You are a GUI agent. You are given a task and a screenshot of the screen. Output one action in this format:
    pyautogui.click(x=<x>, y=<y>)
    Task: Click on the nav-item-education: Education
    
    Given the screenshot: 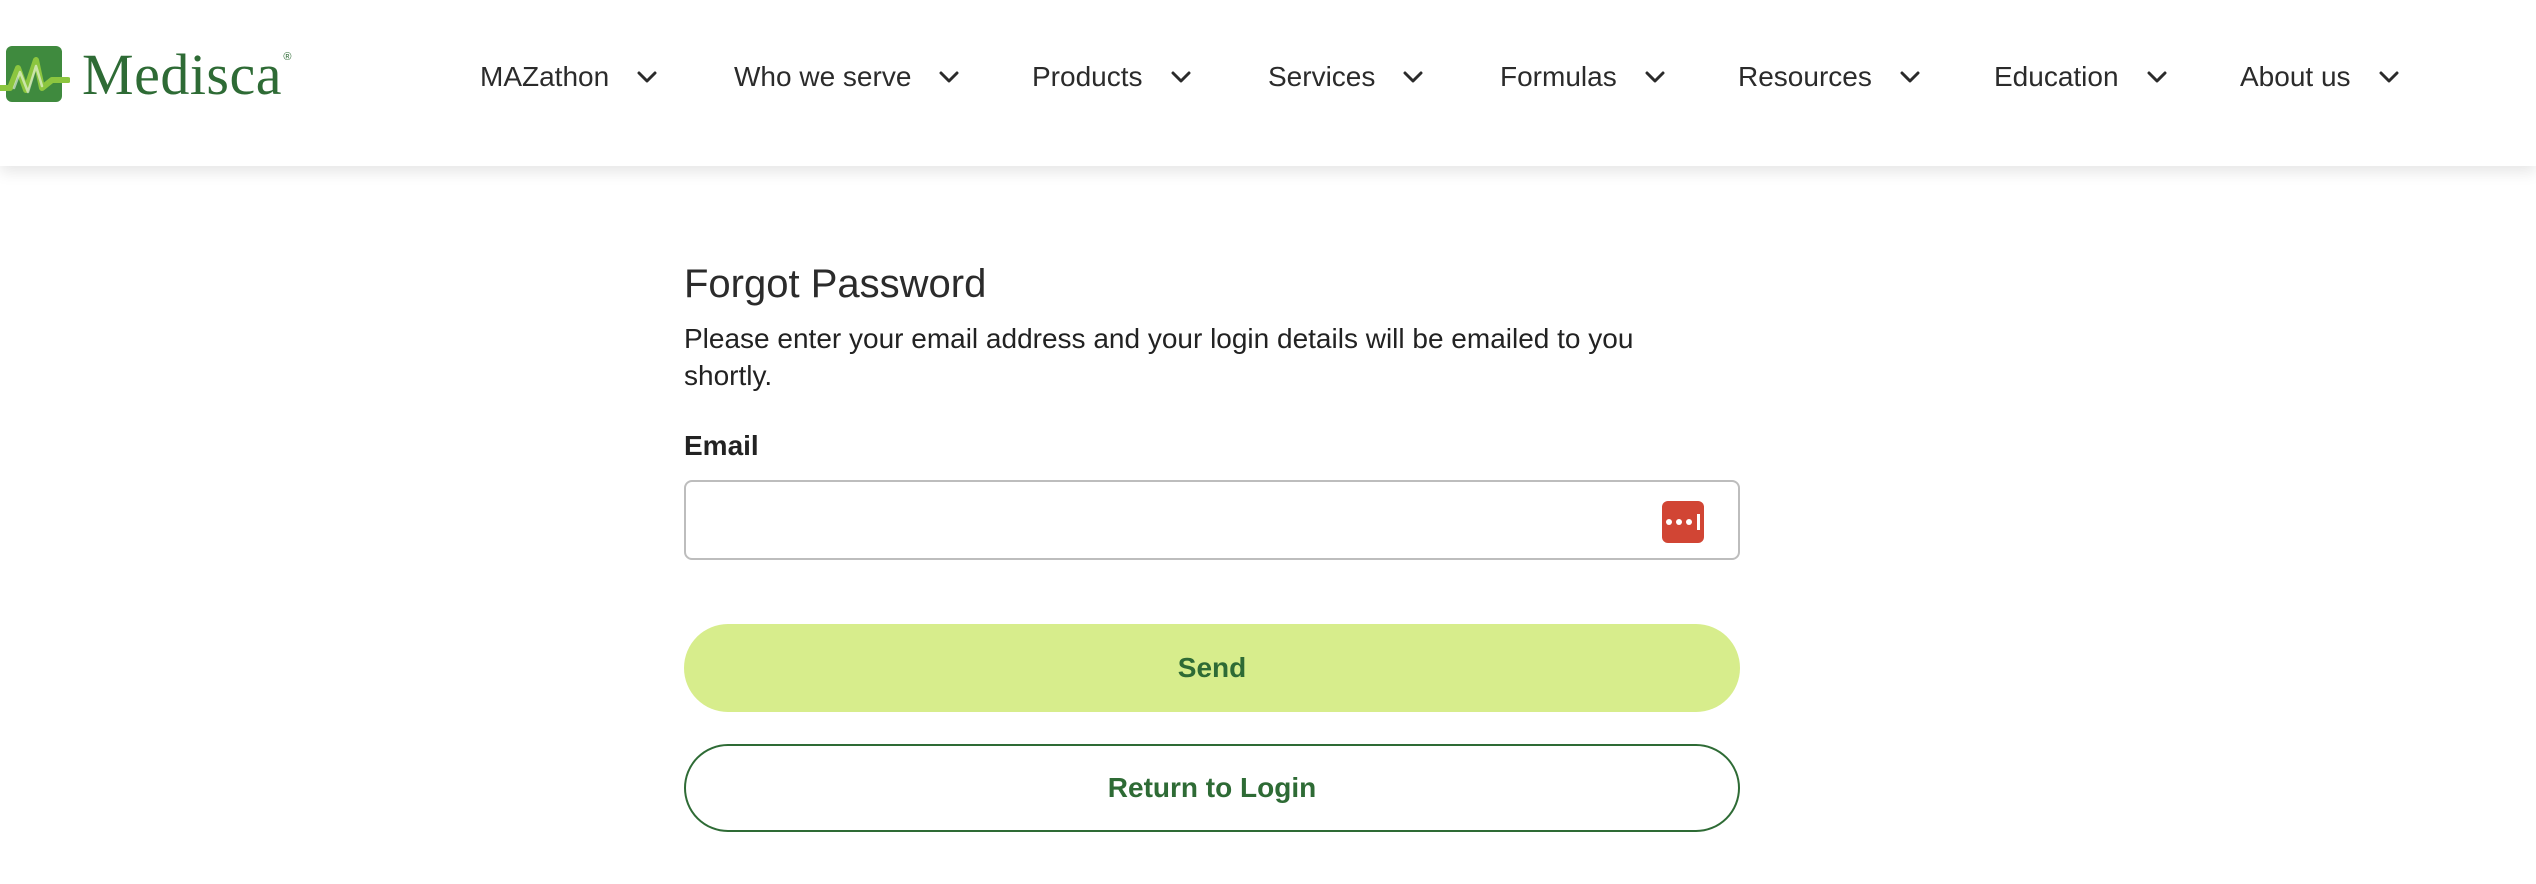 What is the action you would take?
    pyautogui.click(x=2080, y=77)
    